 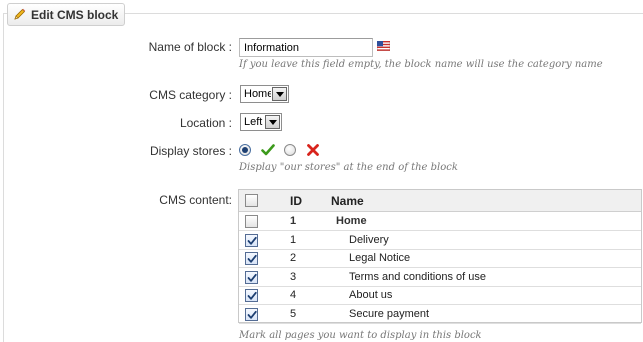 I want to click on legend-title: Edit CMS block, so click(x=75, y=14).